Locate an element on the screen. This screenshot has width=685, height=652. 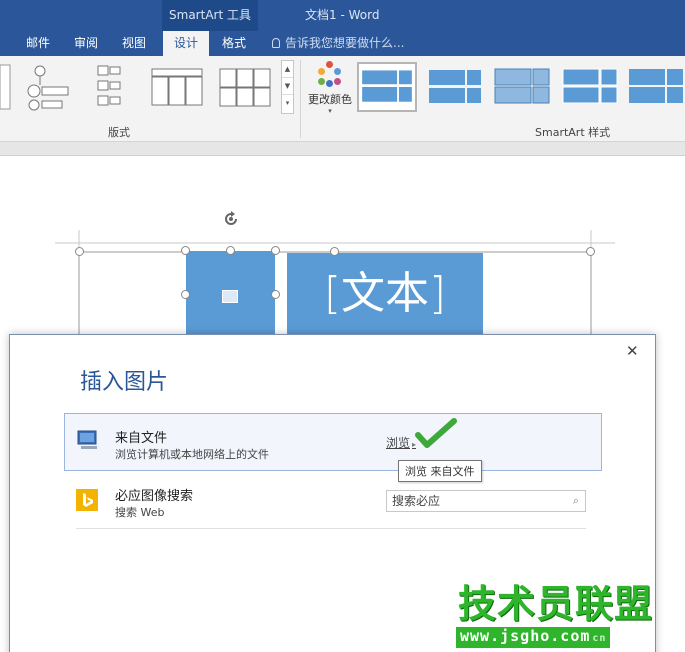
checkmark-icon is located at coordinates (436, 433).